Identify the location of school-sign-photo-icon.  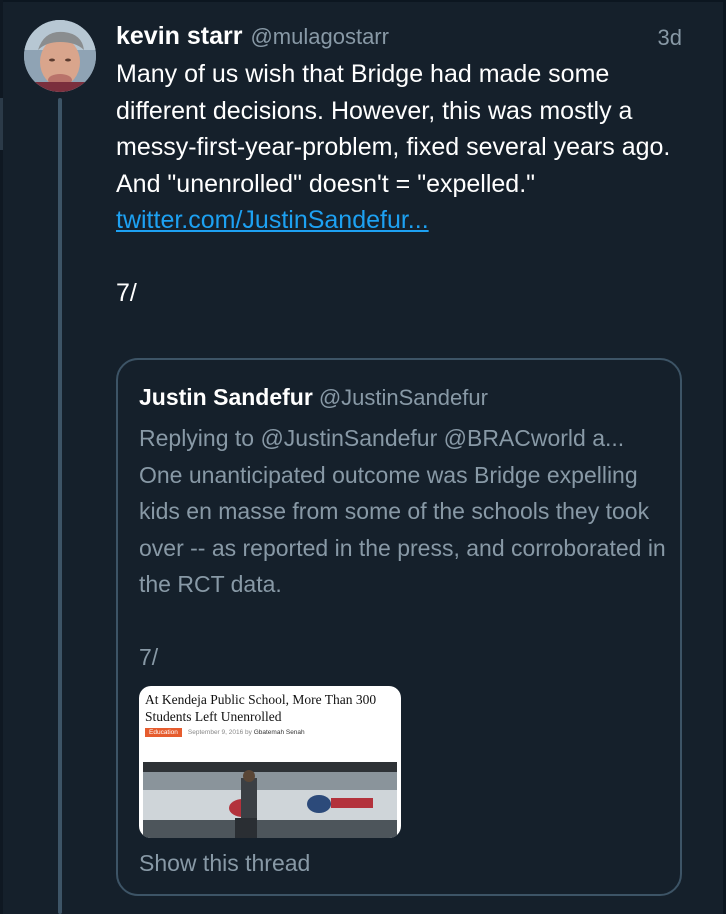
(270, 800).